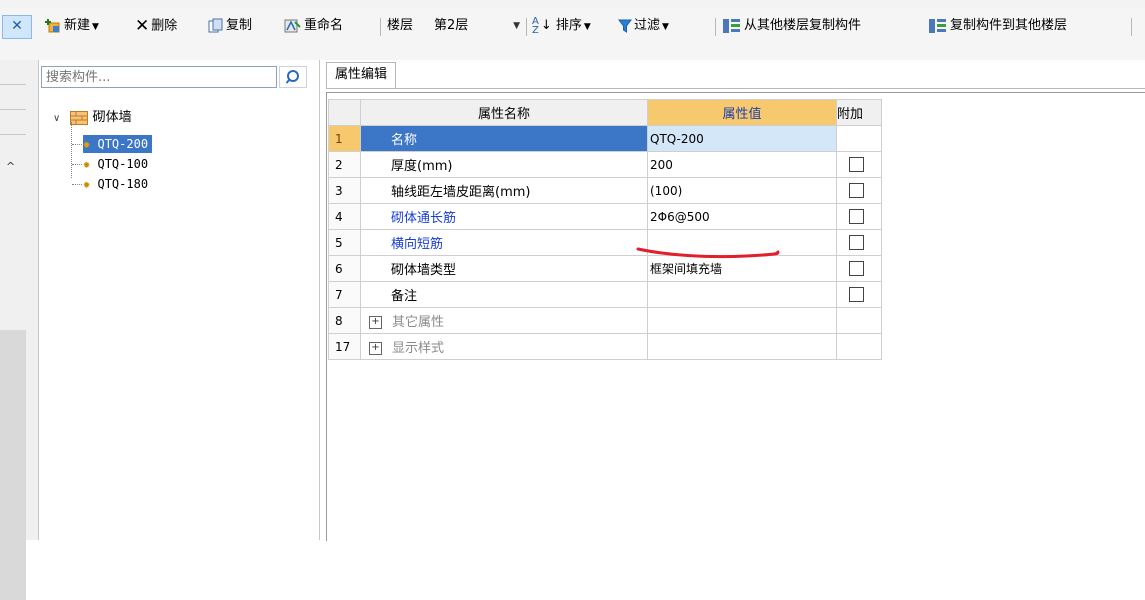  Describe the element at coordinates (17, 27) in the screenshot. I see `close-panel-button: ✕` at that location.